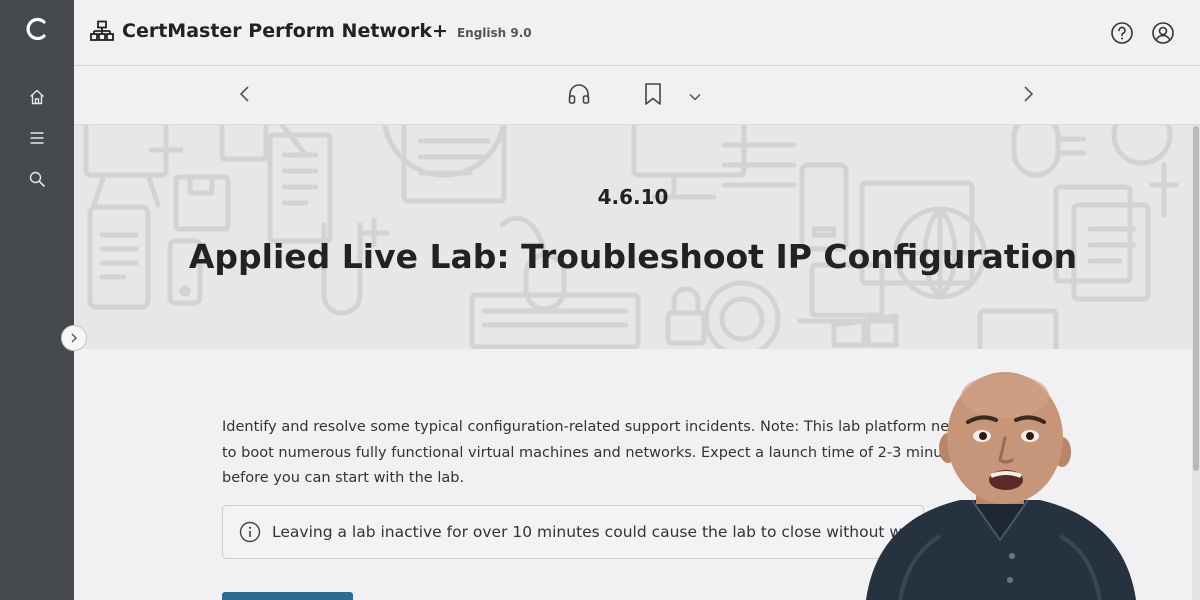 The width and height of the screenshot is (1200, 600). What do you see at coordinates (1163, 33) in the screenshot?
I see `user-icon` at bounding box center [1163, 33].